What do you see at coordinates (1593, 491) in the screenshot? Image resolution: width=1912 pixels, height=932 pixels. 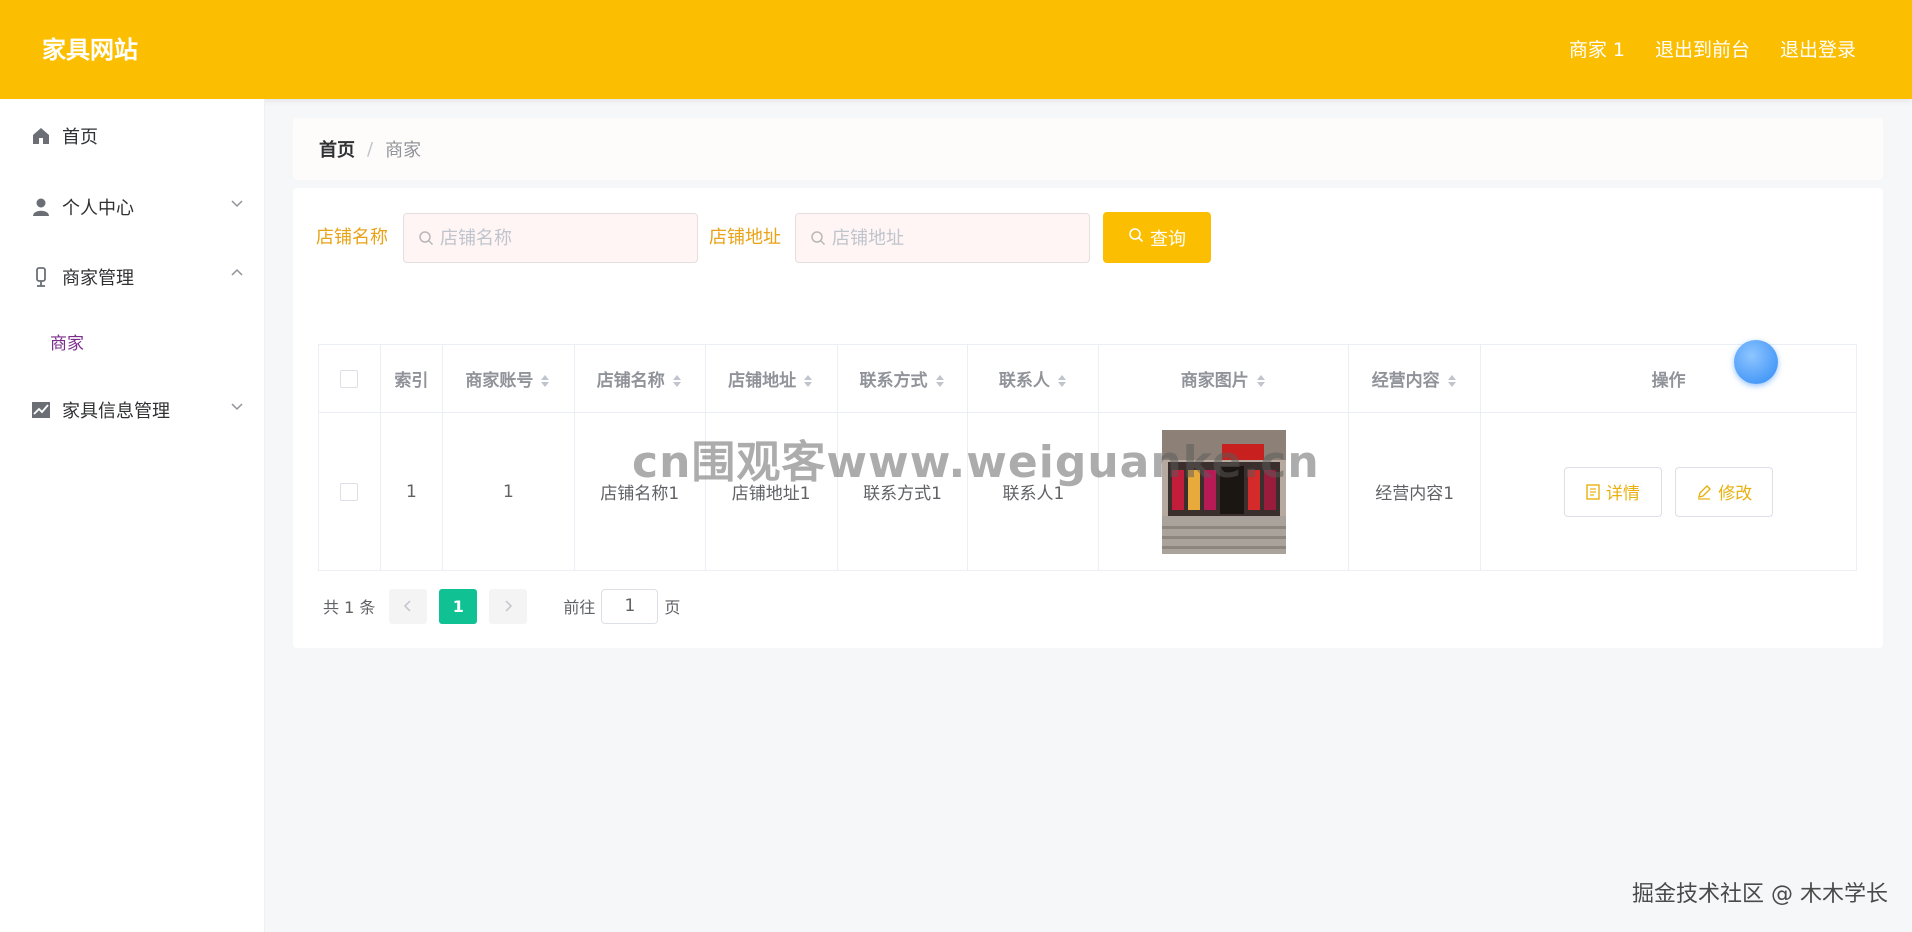 I see `document-icon` at bounding box center [1593, 491].